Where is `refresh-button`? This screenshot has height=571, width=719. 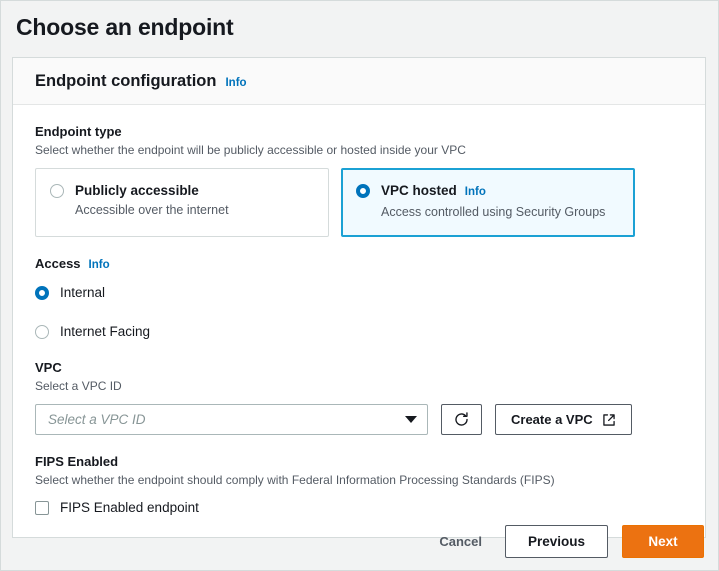
refresh-button is located at coordinates (461, 419).